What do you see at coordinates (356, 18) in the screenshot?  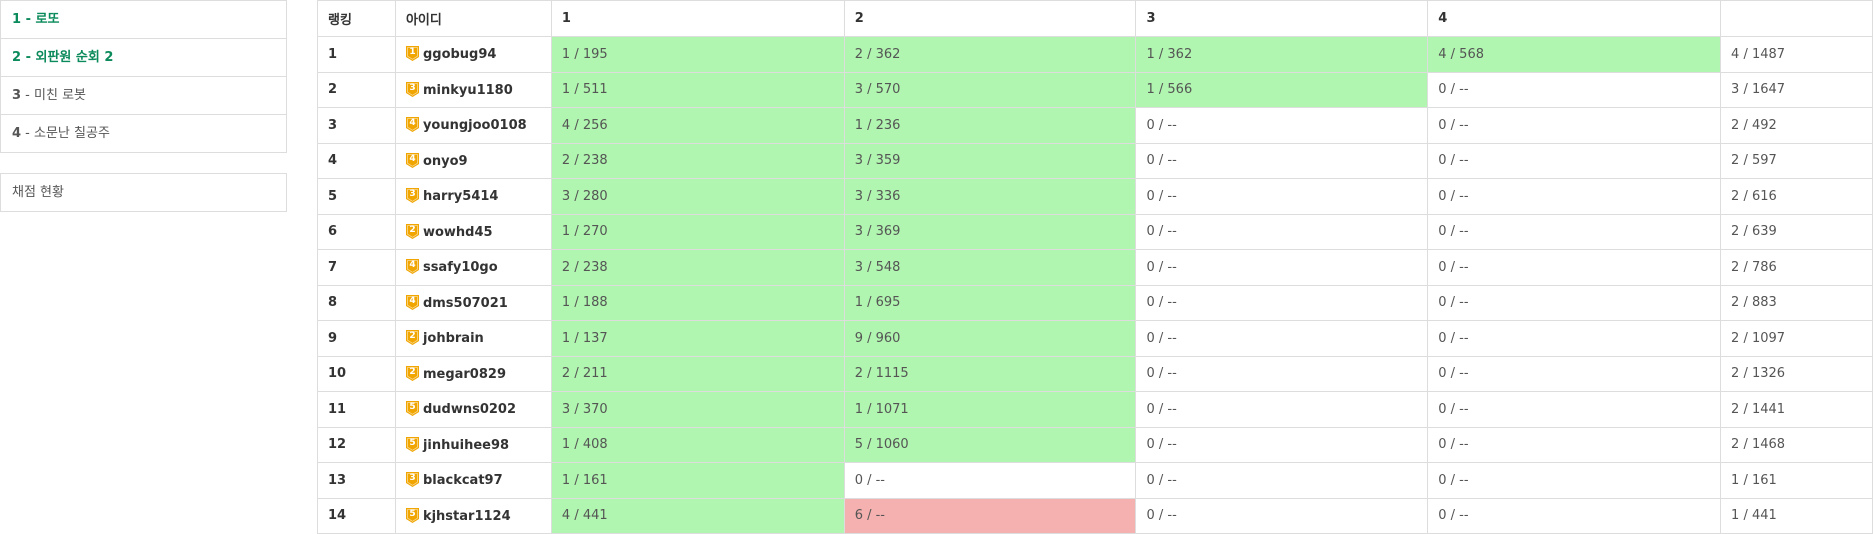 I see `column-header-0: 랭킹` at bounding box center [356, 18].